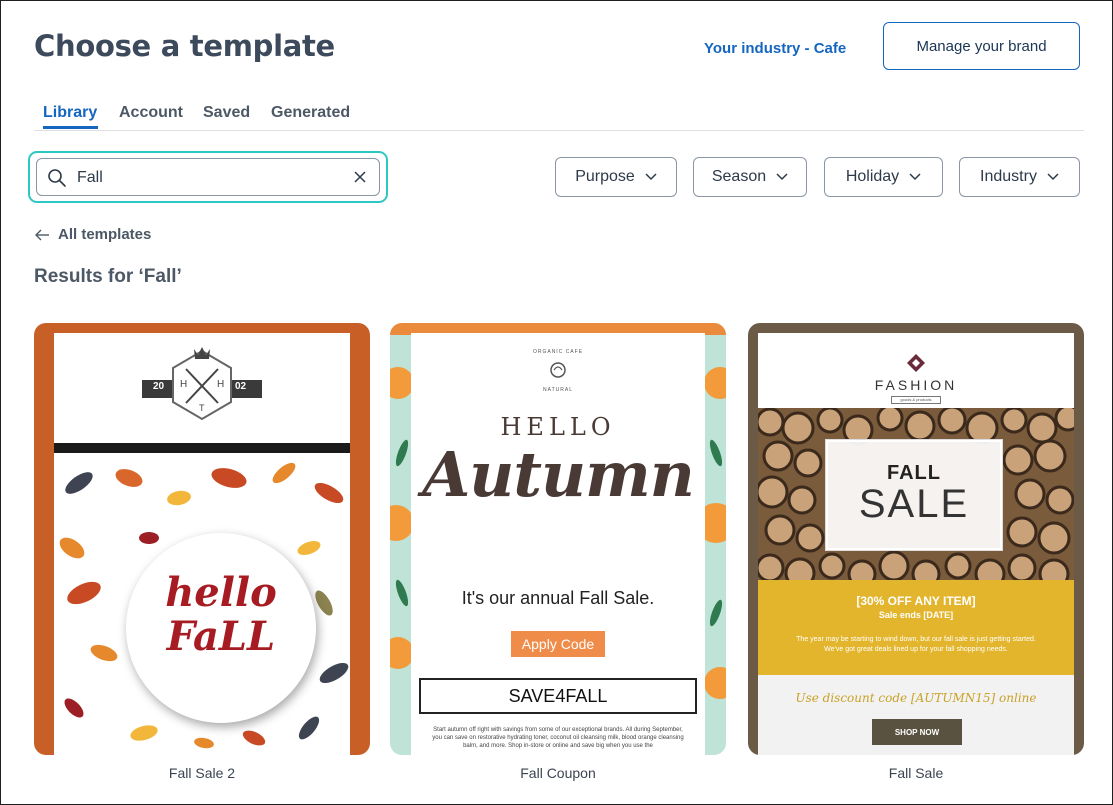 This screenshot has height=805, width=1113. Describe the element at coordinates (310, 113) in the screenshot. I see `tab-generated: Generated` at that location.